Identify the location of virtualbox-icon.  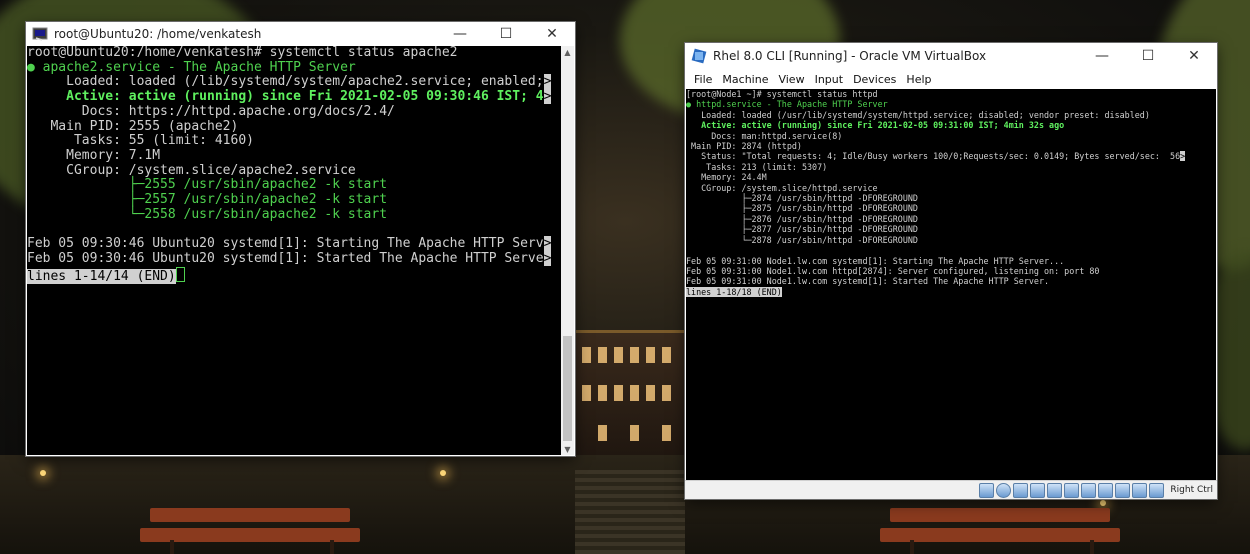
(699, 56).